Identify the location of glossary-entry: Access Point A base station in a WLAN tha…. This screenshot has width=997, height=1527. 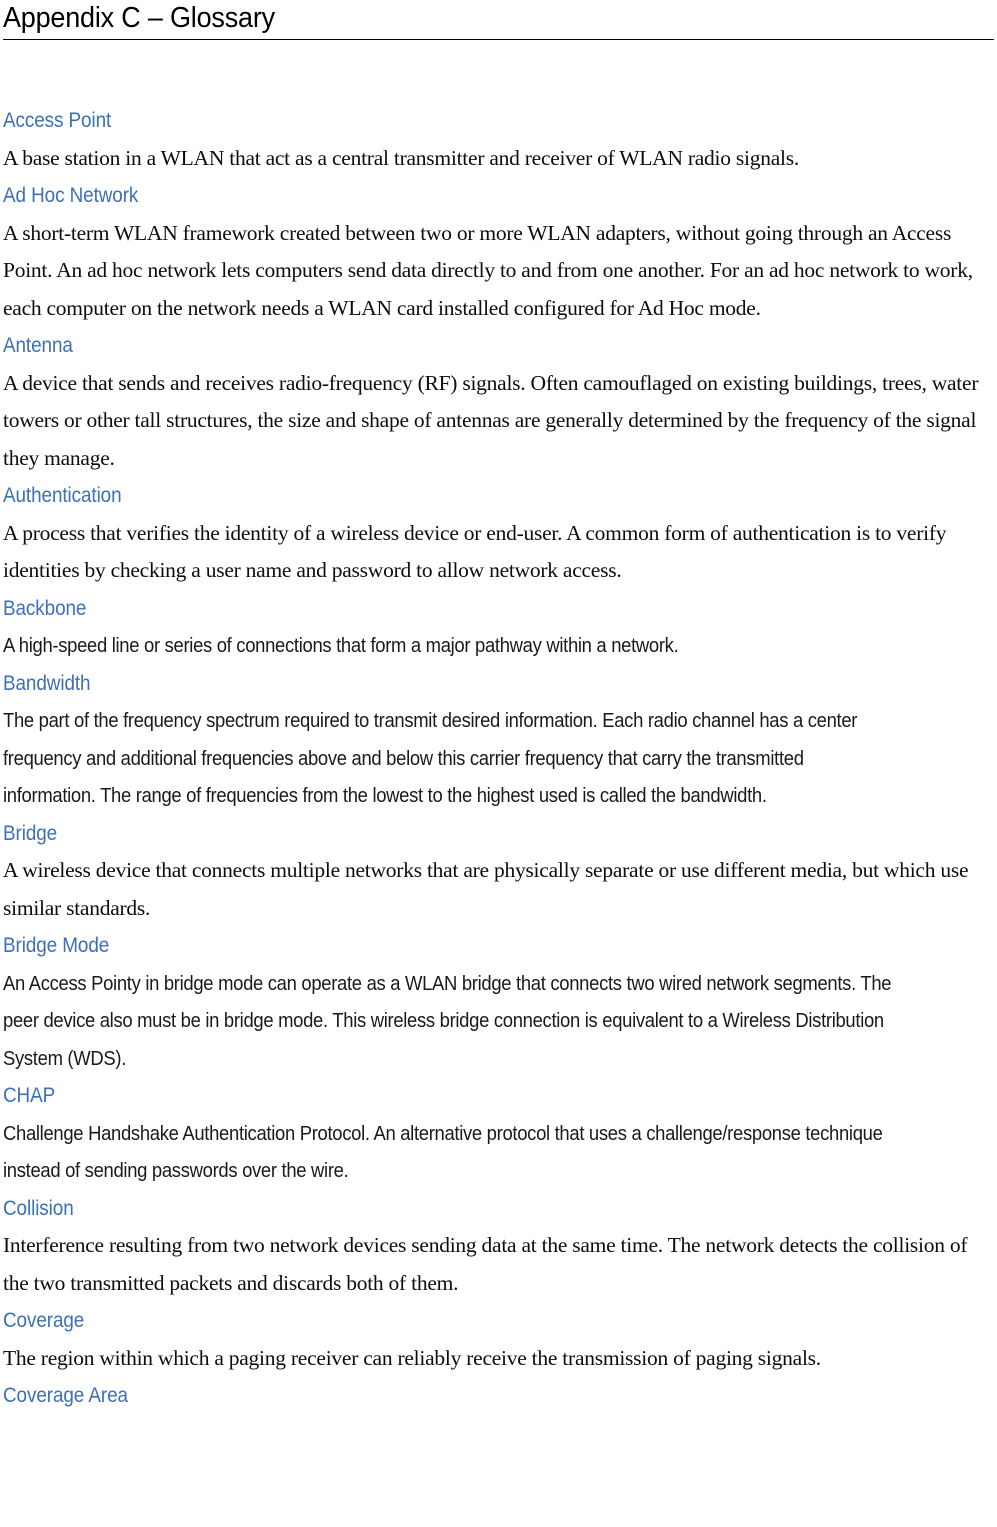
(497, 139).